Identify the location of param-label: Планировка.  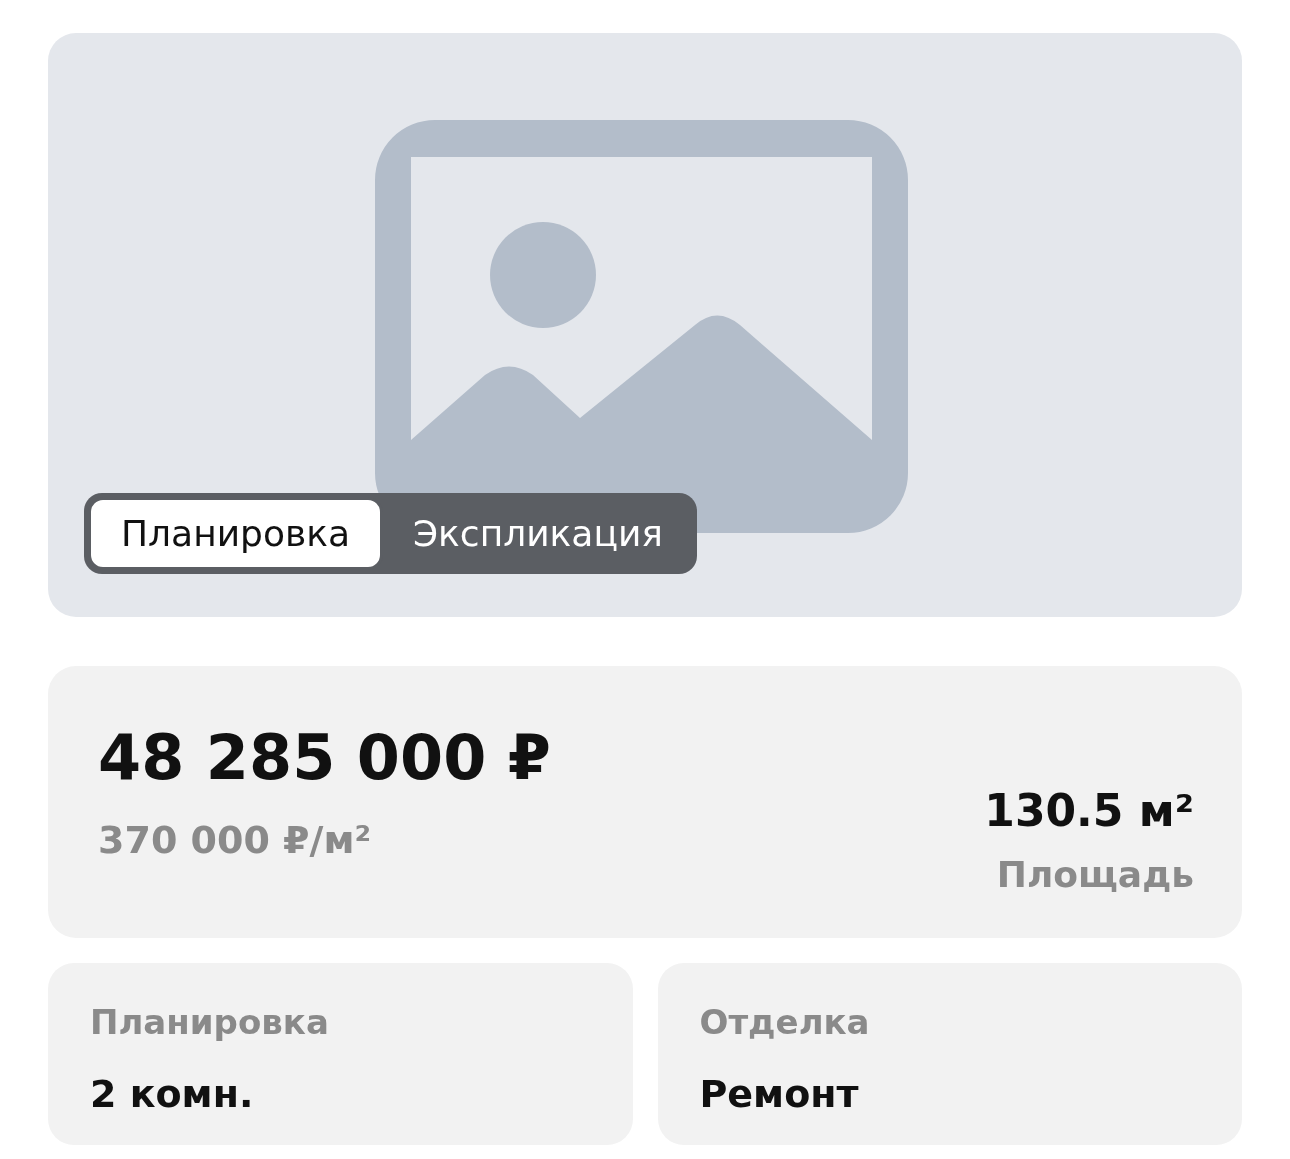
(210, 1022).